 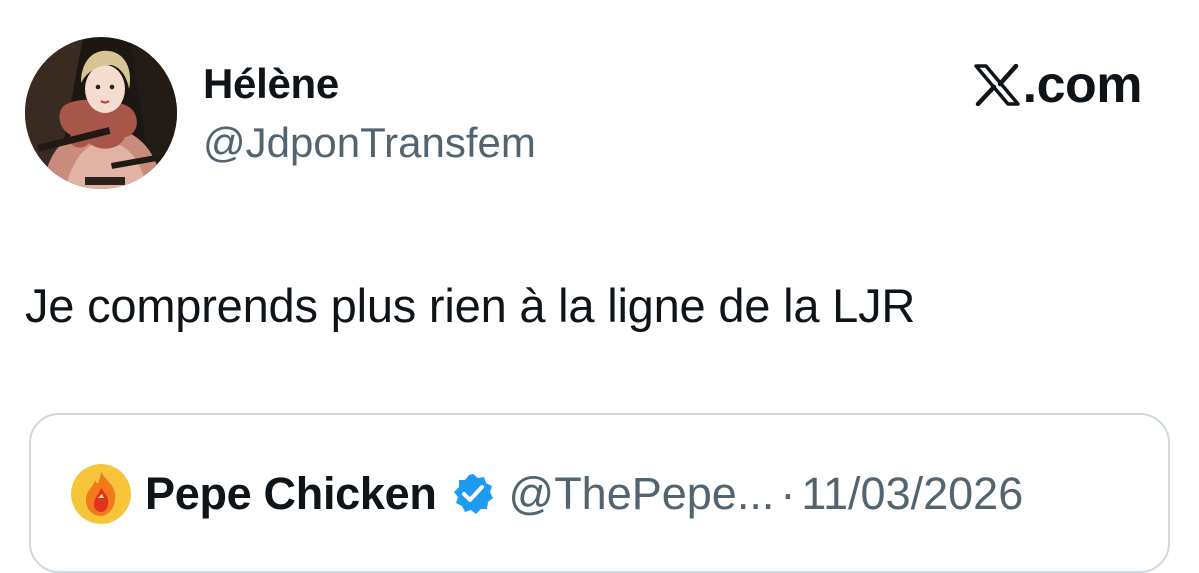 I want to click on verified-badge-icon, so click(x=473, y=494).